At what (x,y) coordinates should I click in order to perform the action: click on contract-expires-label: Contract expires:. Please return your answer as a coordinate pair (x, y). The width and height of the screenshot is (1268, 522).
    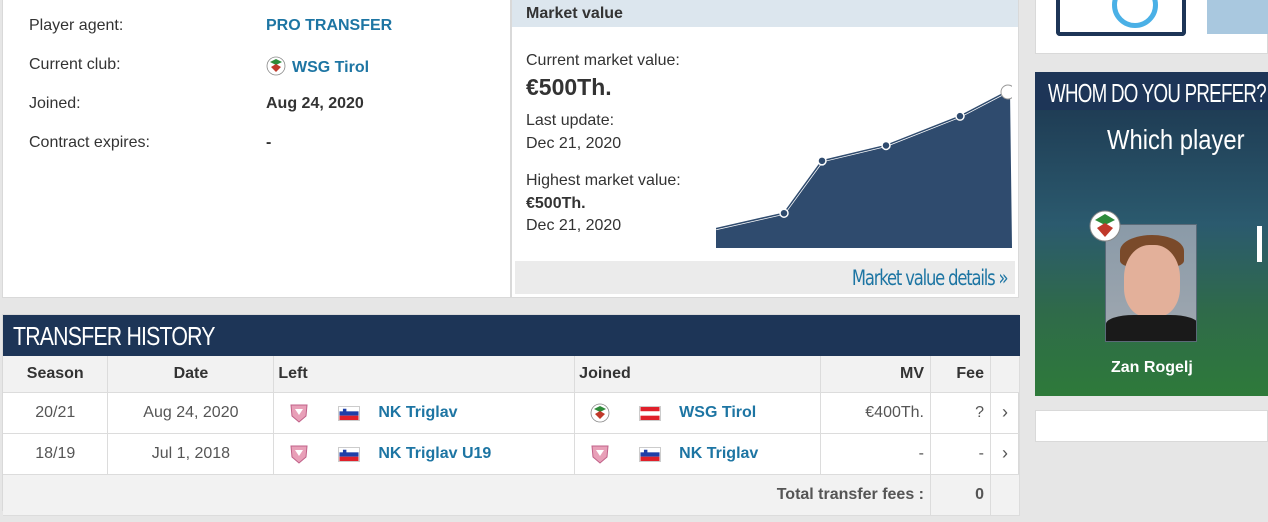
    Looking at the image, I should click on (89, 142).